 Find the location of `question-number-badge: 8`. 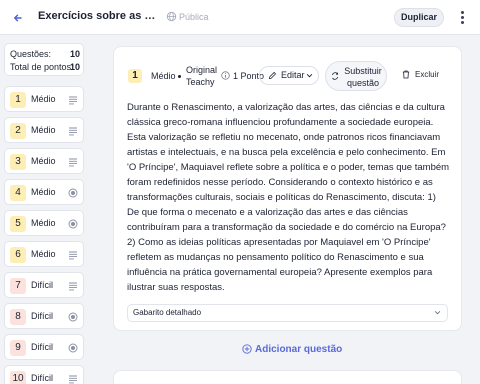

question-number-badge: 8 is located at coordinates (18, 317).